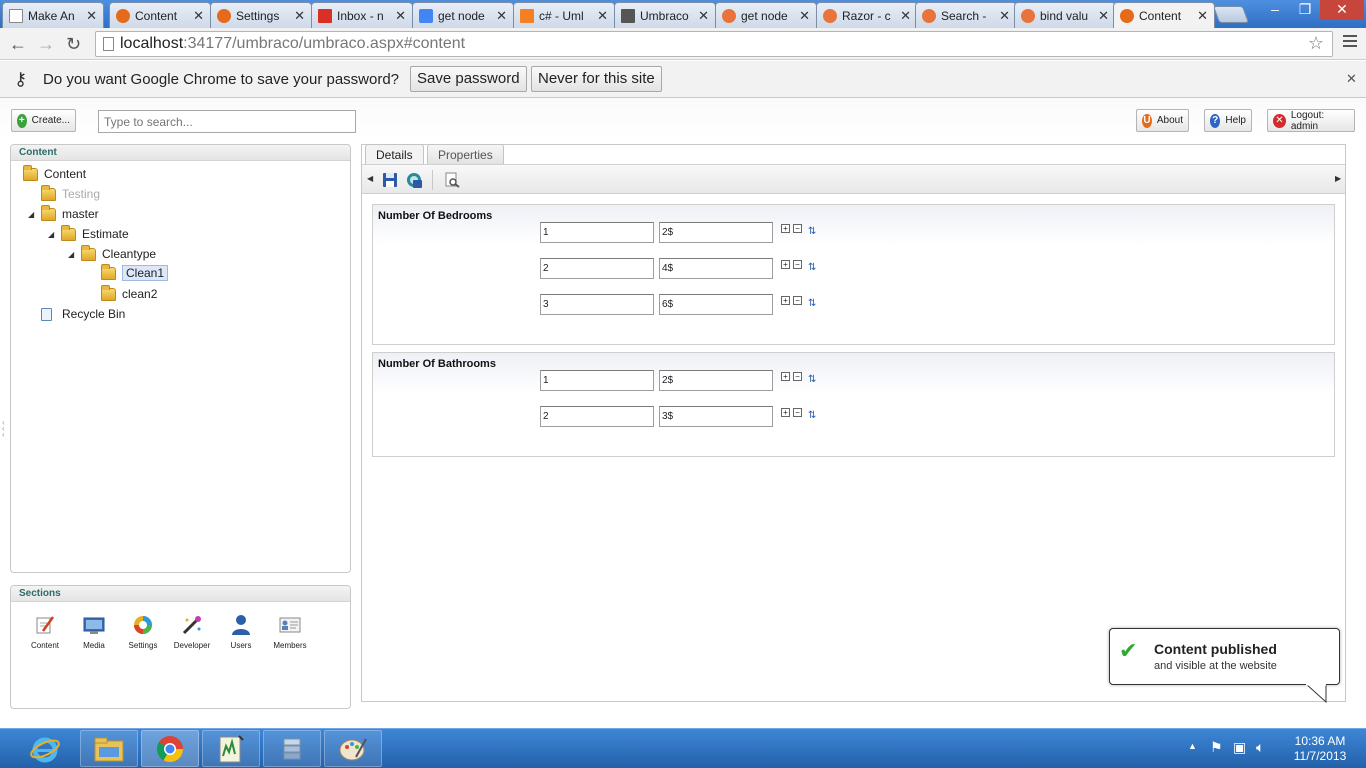  I want to click on system-clock: 10:36 AM 11/7/2013, so click(1320, 749).